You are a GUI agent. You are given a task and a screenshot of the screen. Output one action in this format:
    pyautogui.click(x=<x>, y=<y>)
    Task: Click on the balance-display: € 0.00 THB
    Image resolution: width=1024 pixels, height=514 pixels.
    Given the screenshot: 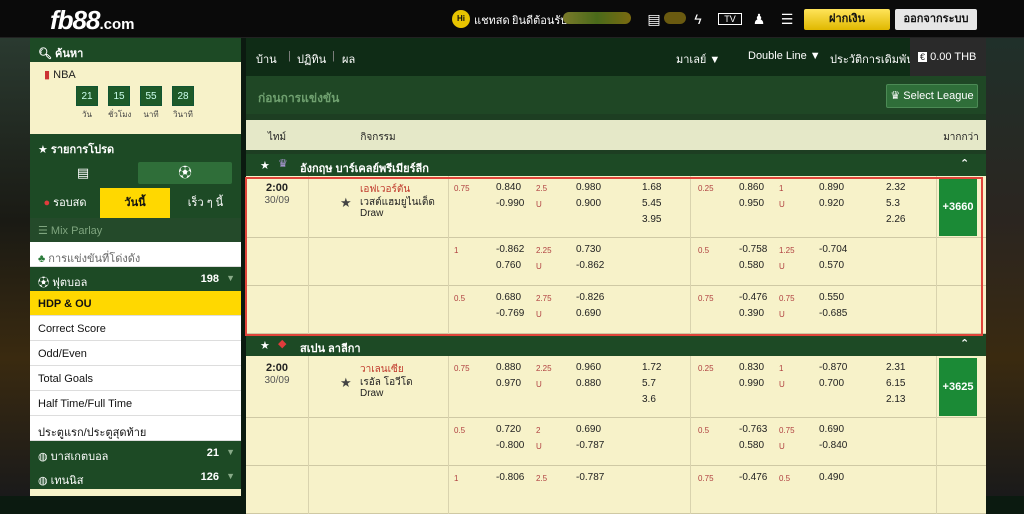 What is the action you would take?
    pyautogui.click(x=948, y=57)
    